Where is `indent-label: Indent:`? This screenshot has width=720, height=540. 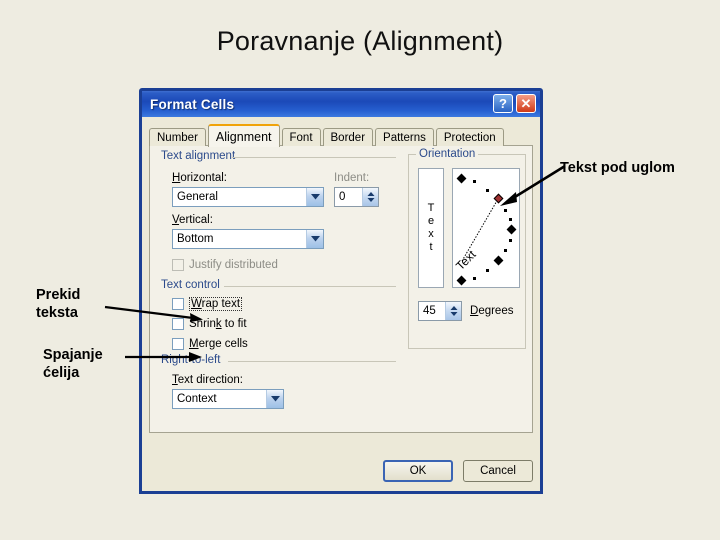 indent-label: Indent: is located at coordinates (352, 178).